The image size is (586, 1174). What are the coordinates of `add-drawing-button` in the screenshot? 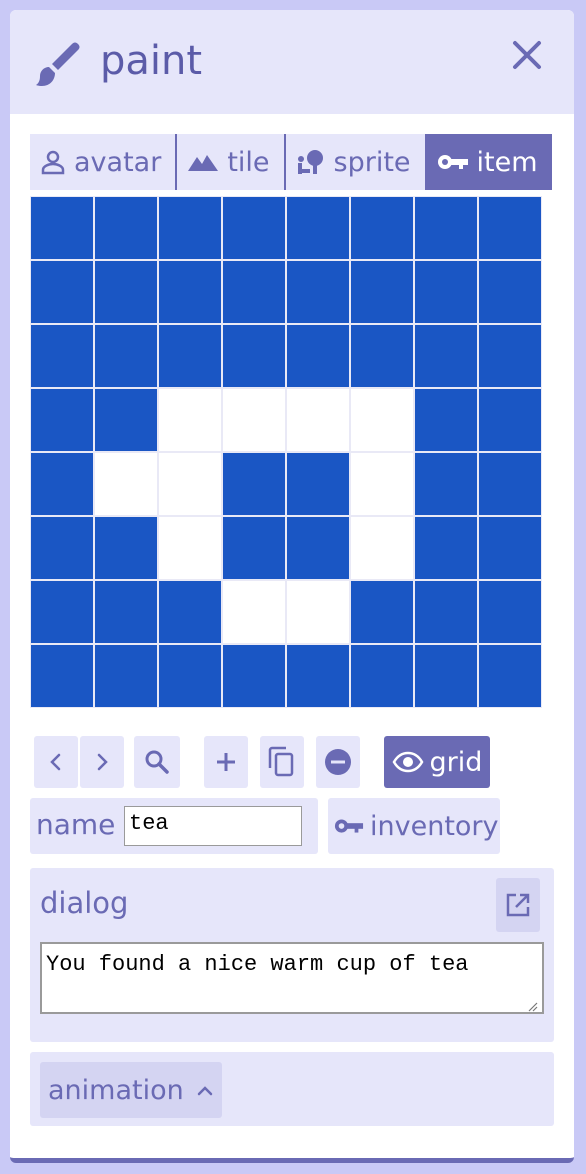 It's located at (226, 762).